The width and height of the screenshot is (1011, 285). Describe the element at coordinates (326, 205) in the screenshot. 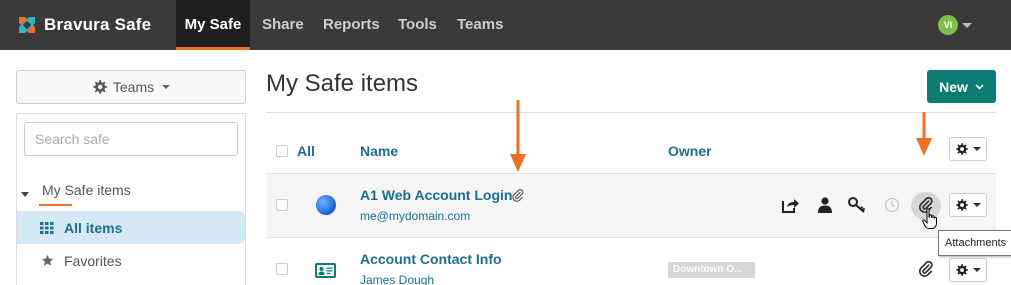

I see `globe-icon` at that location.